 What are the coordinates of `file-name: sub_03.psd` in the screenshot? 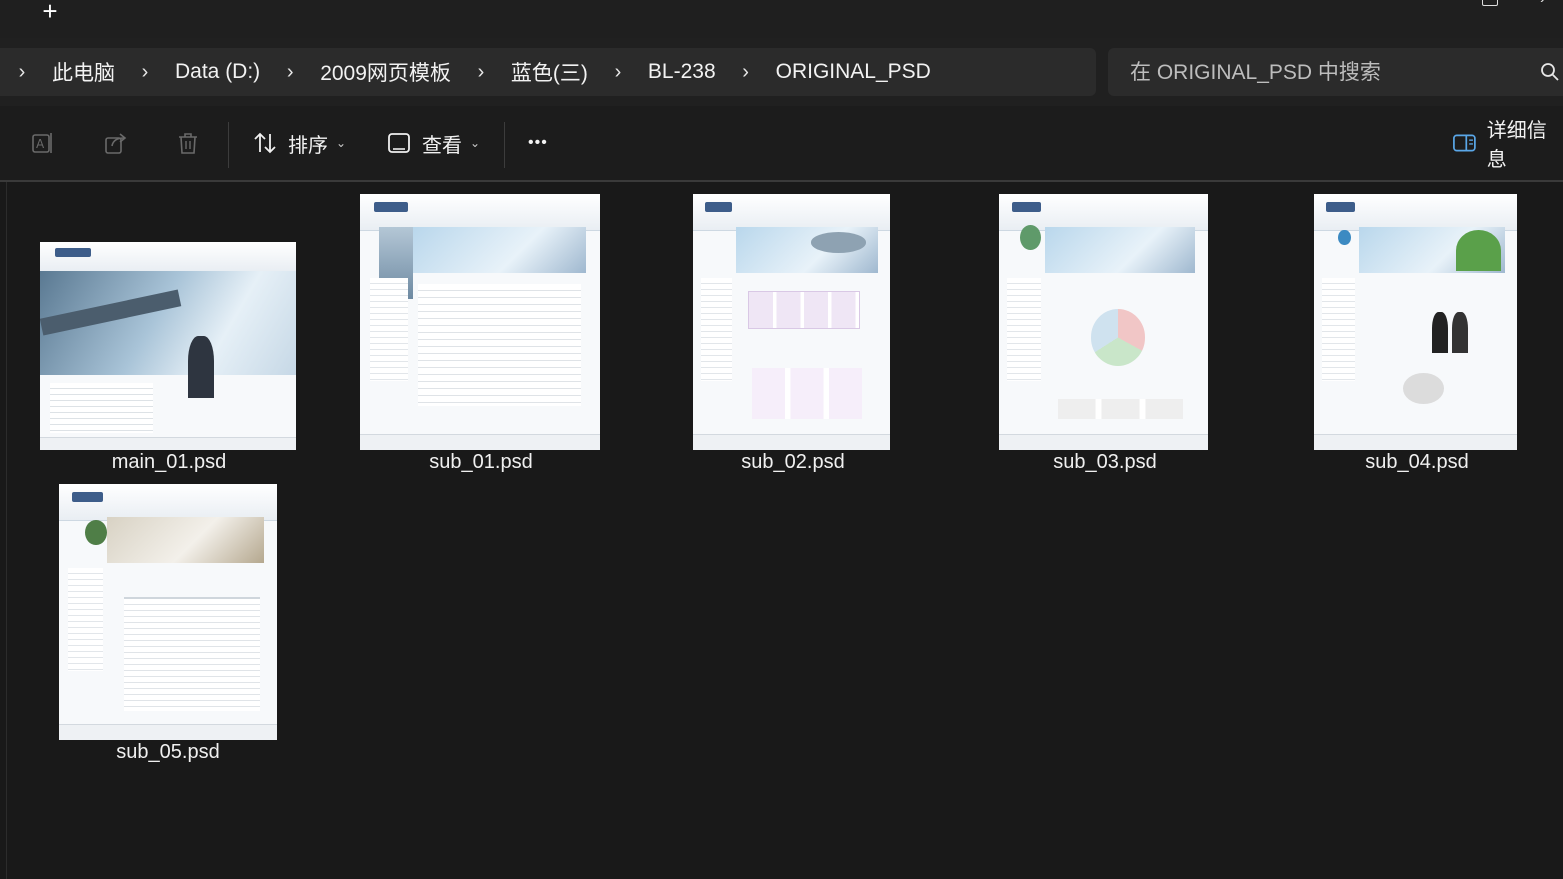 It's located at (1105, 462).